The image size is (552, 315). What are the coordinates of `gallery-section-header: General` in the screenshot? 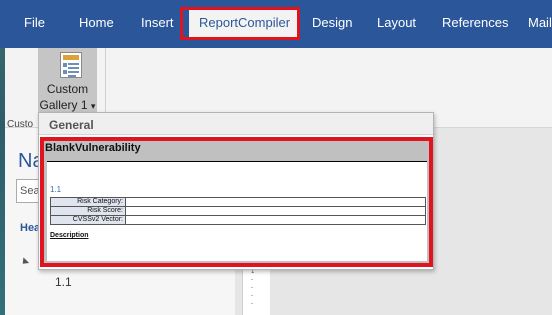 It's located at (236, 124).